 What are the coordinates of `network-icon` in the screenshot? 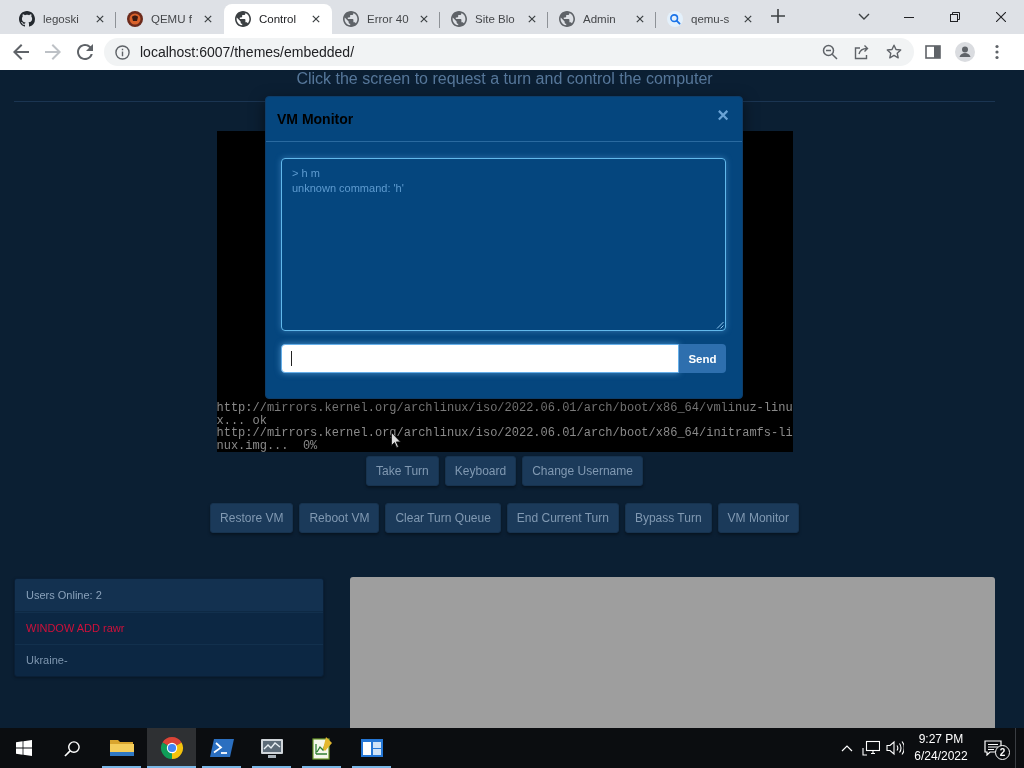 It's located at (871, 748).